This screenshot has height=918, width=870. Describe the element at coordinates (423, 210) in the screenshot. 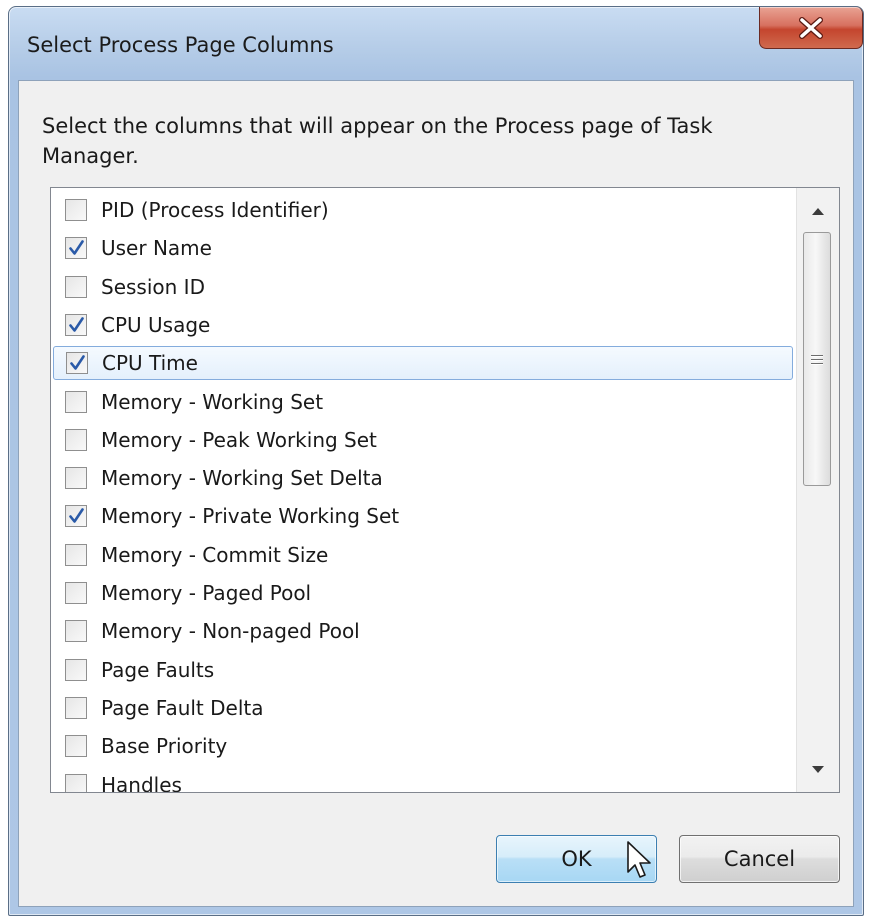

I see `column-option: PID (Process Identifier)` at that location.